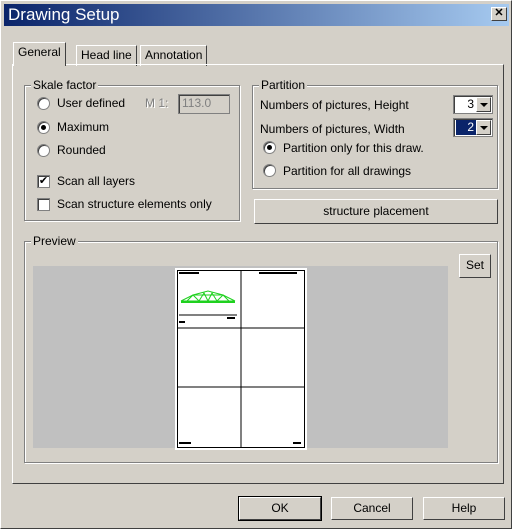  Describe the element at coordinates (204, 104) in the screenshot. I see `m-ratio-field: 113.0` at that location.